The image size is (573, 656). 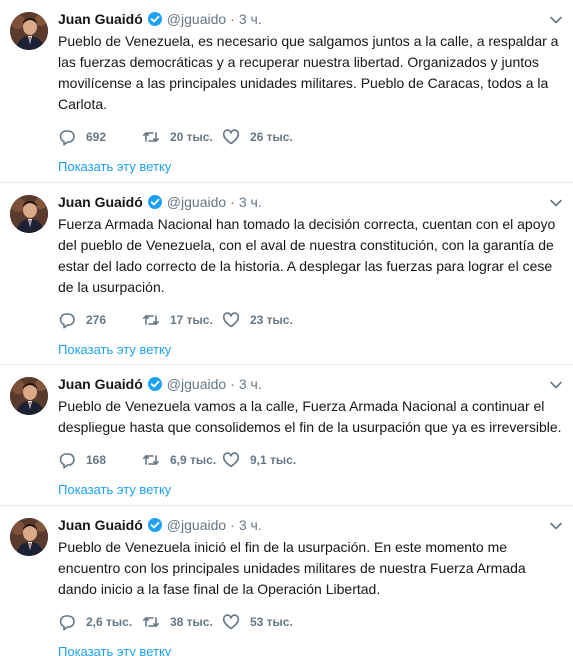 What do you see at coordinates (191, 622) in the screenshot?
I see `retweet-count: 38 тыс.` at bounding box center [191, 622].